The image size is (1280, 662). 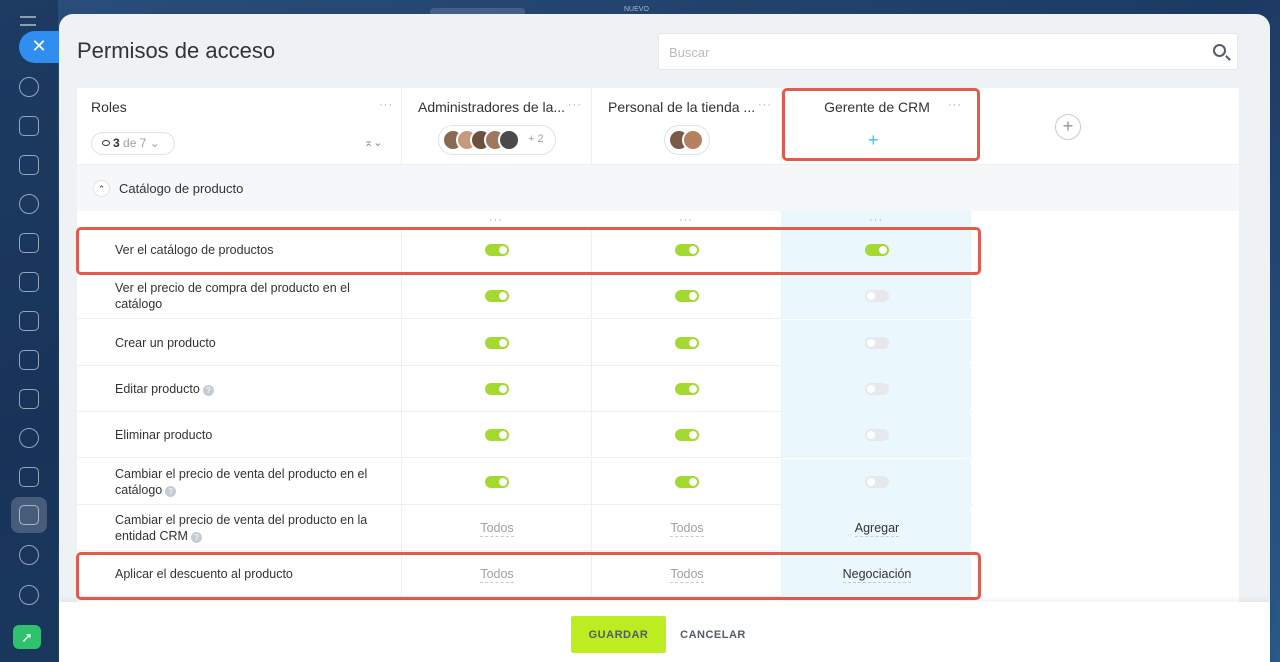 I want to click on feed-icon, so click(x=29, y=165).